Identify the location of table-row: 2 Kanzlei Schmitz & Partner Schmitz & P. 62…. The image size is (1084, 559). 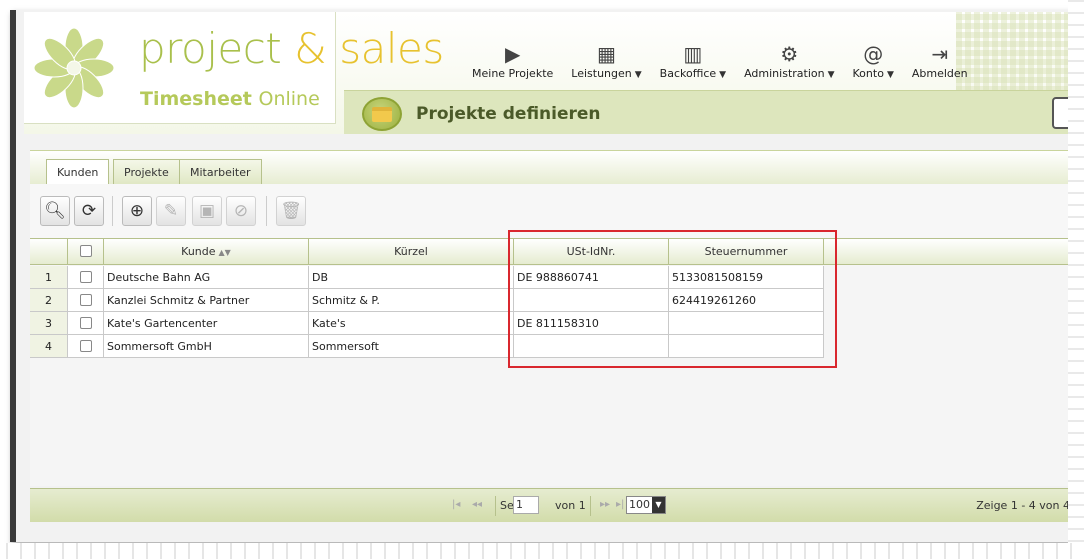
(427, 300).